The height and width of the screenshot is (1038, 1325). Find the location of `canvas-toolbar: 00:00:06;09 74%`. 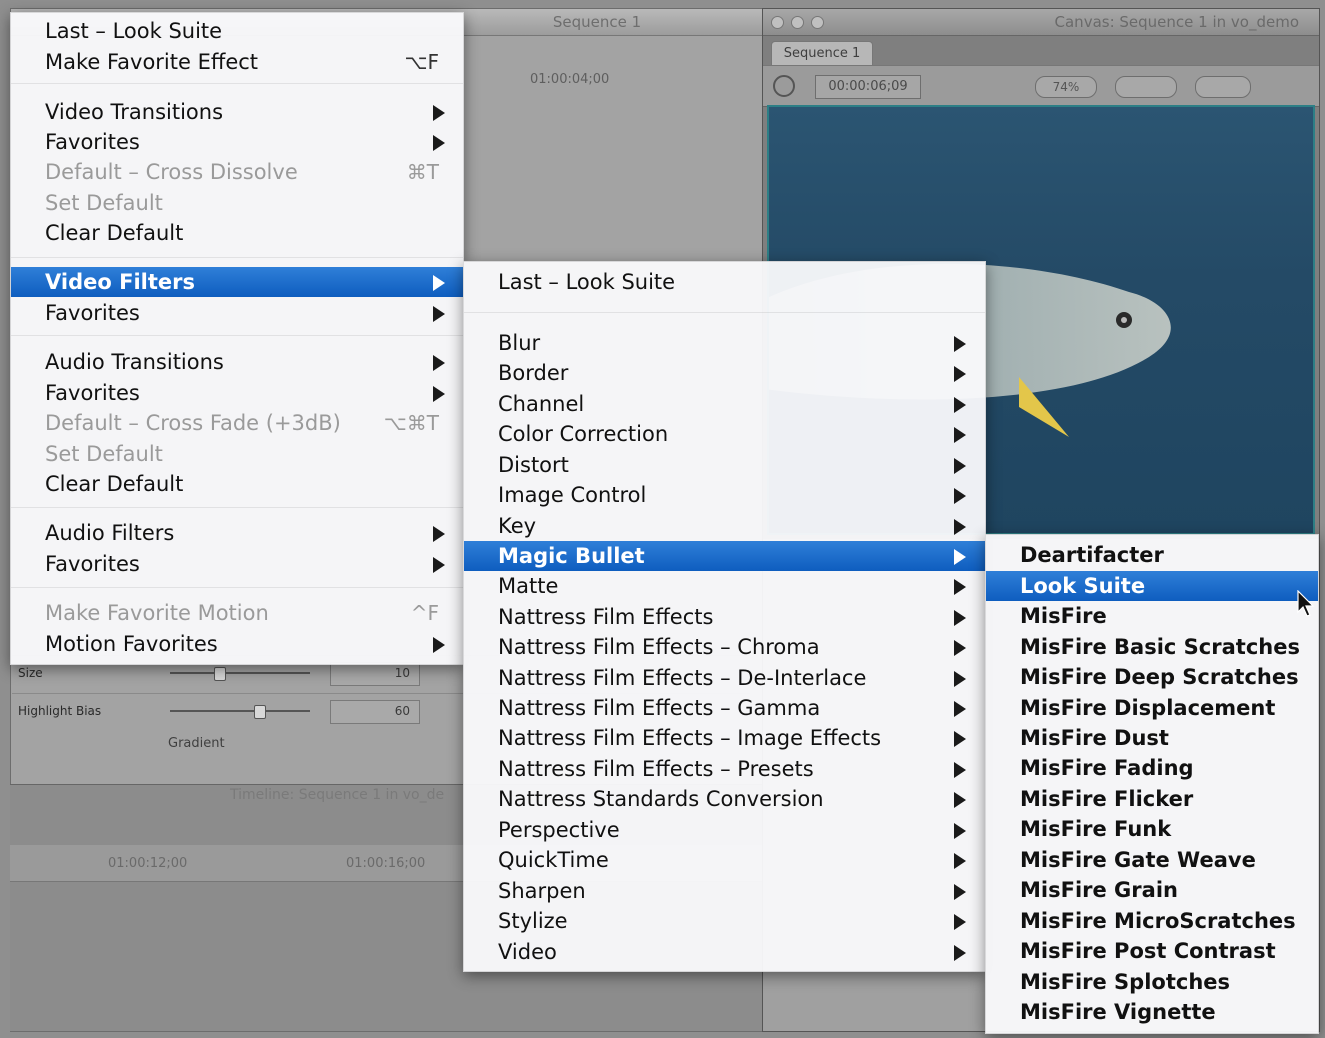

canvas-toolbar: 00:00:06;09 74% is located at coordinates (1041, 86).